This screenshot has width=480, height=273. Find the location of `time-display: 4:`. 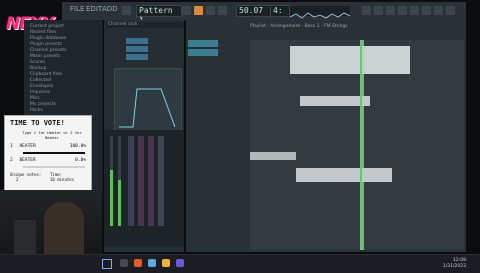

time-display: 4: is located at coordinates (280, 11).